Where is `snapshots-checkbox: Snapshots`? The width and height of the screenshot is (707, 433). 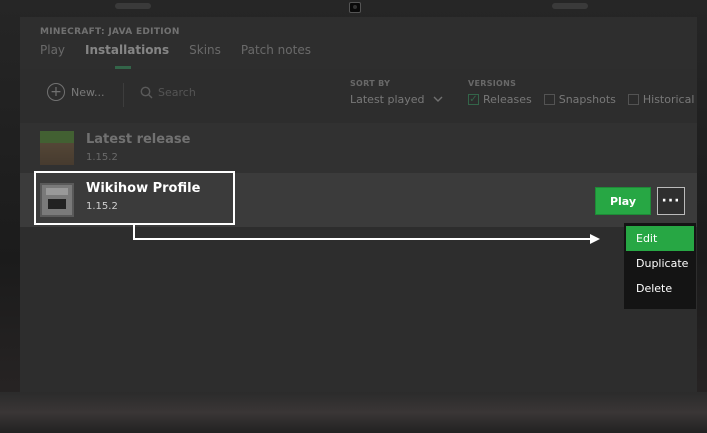
snapshots-checkbox: Snapshots is located at coordinates (579, 99).